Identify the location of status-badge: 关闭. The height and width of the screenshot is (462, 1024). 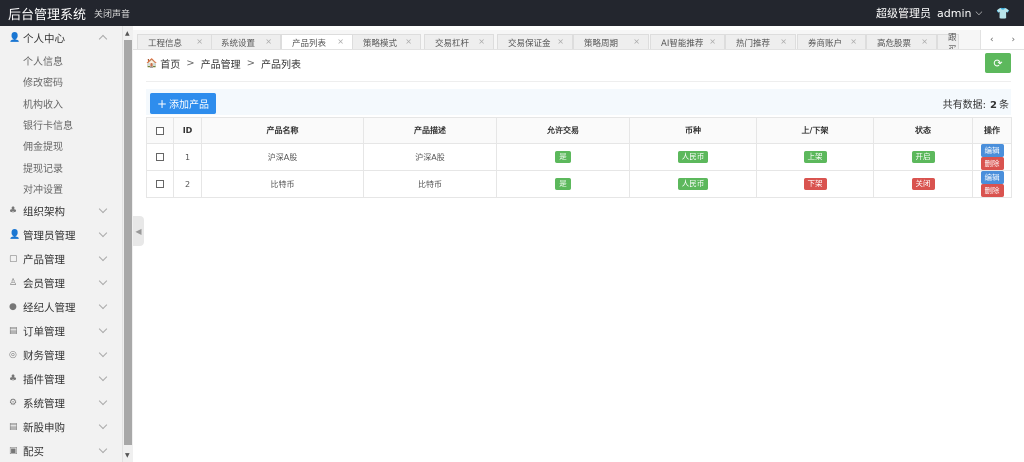
(923, 184).